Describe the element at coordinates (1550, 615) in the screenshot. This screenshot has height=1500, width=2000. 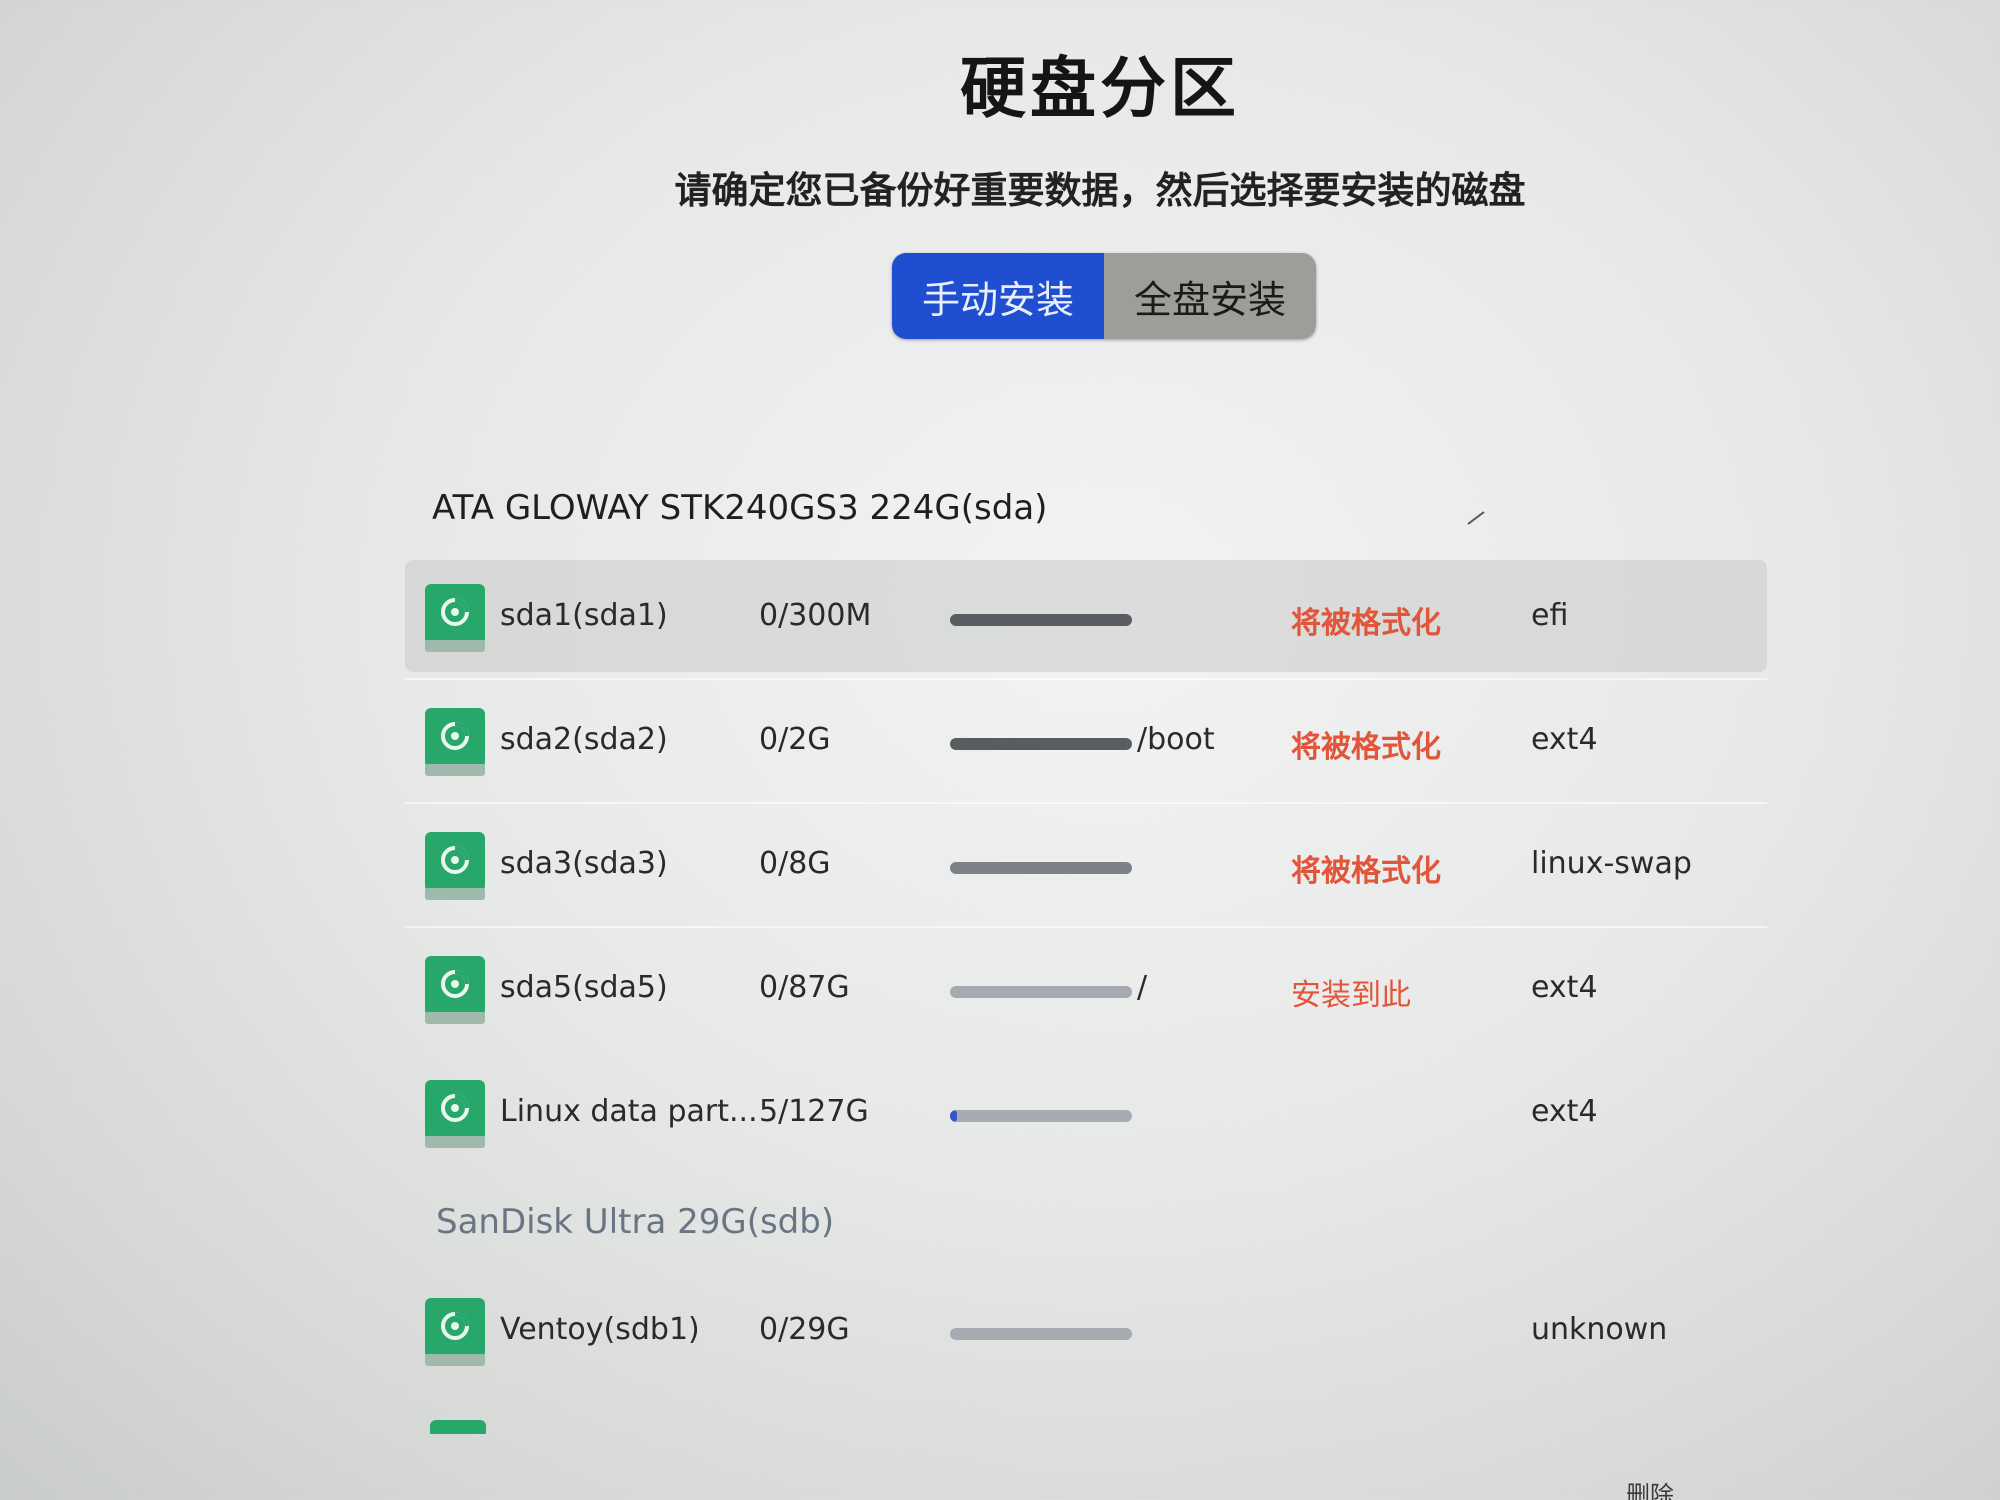
I see `partition-filesystem: efi` at that location.